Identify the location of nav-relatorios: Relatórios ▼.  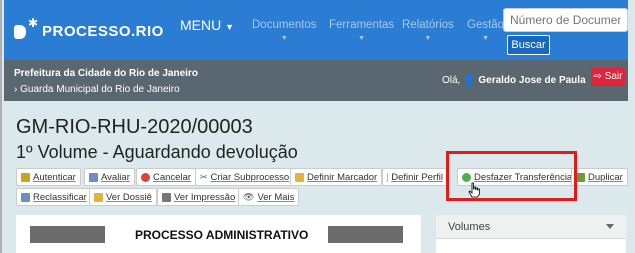
(428, 30).